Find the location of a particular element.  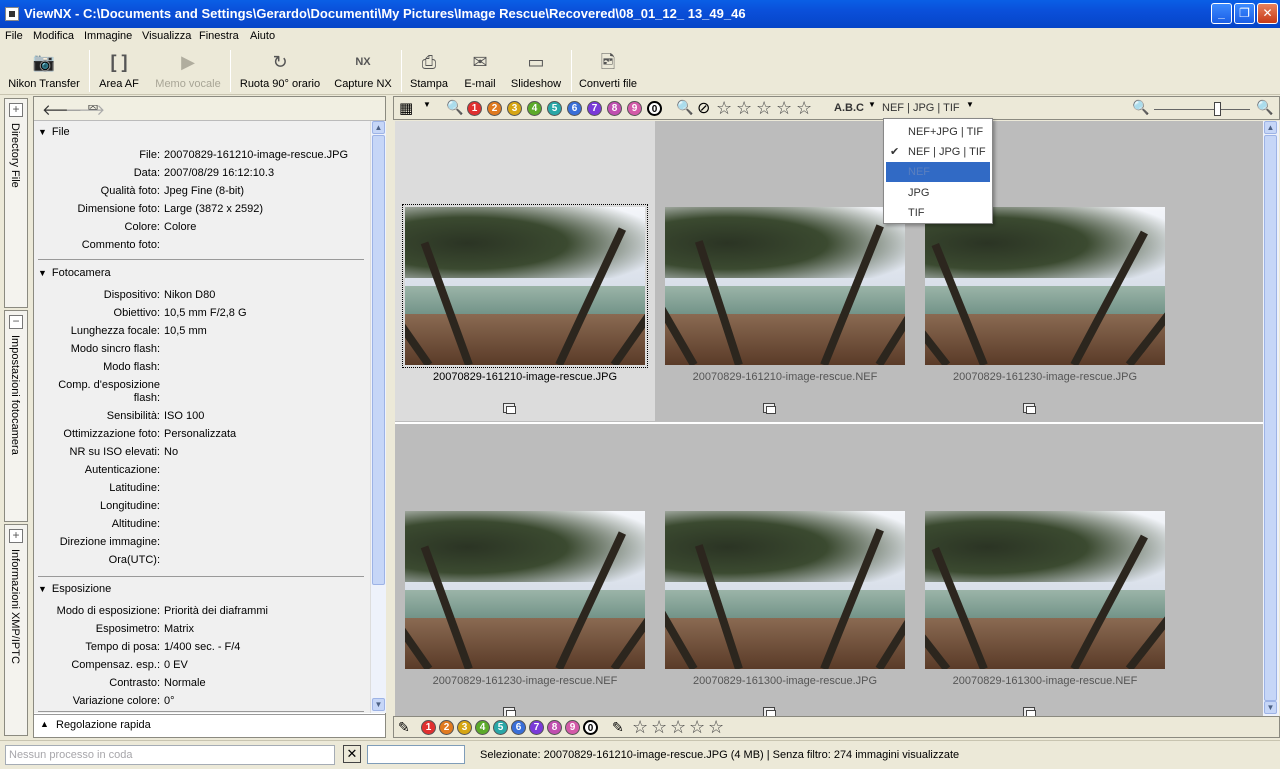

thumbnail-cell: 20070829-161230-image-rescue.NEF is located at coordinates (525, 570).